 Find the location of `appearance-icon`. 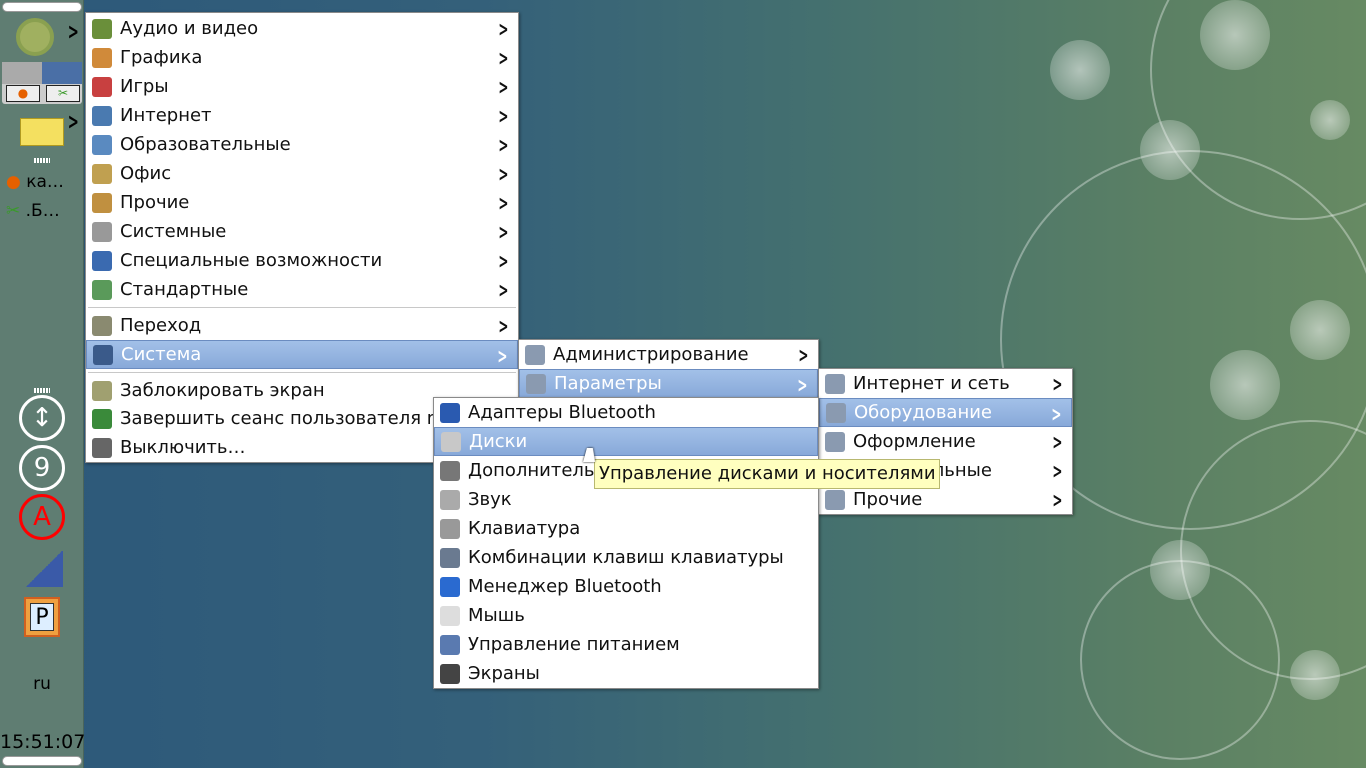

appearance-icon is located at coordinates (835, 441).